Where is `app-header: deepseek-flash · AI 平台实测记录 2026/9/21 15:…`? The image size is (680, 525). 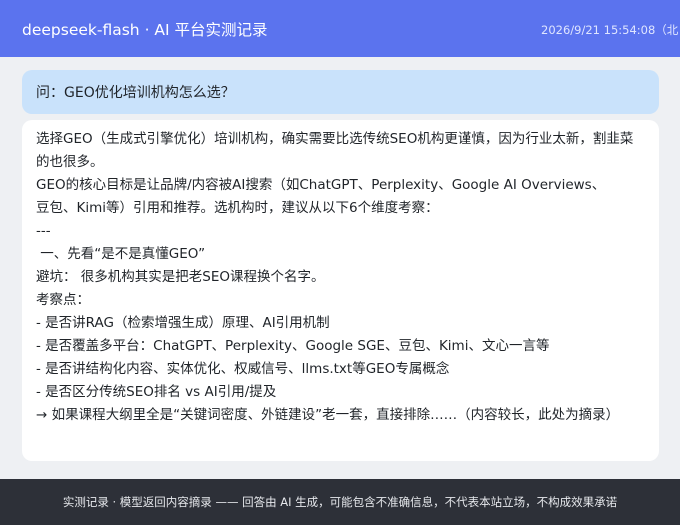
app-header: deepseek-flash · AI 平台实测记录 2026/9/21 15:… is located at coordinates (340, 28).